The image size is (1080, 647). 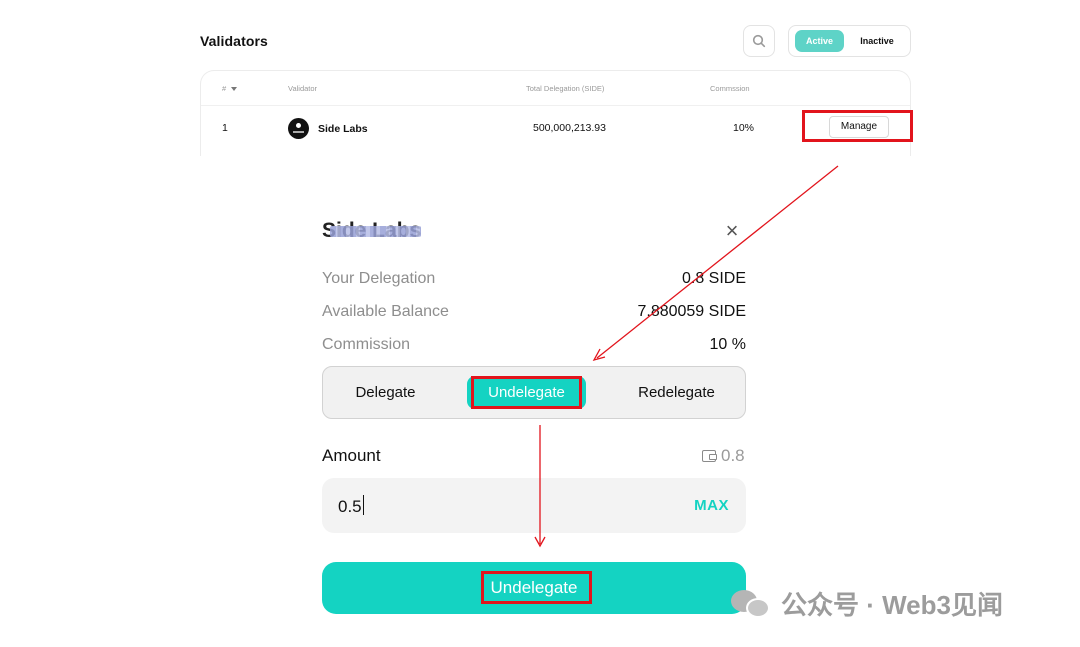 What do you see at coordinates (225, 128) in the screenshot?
I see `row-rank: 1` at bounding box center [225, 128].